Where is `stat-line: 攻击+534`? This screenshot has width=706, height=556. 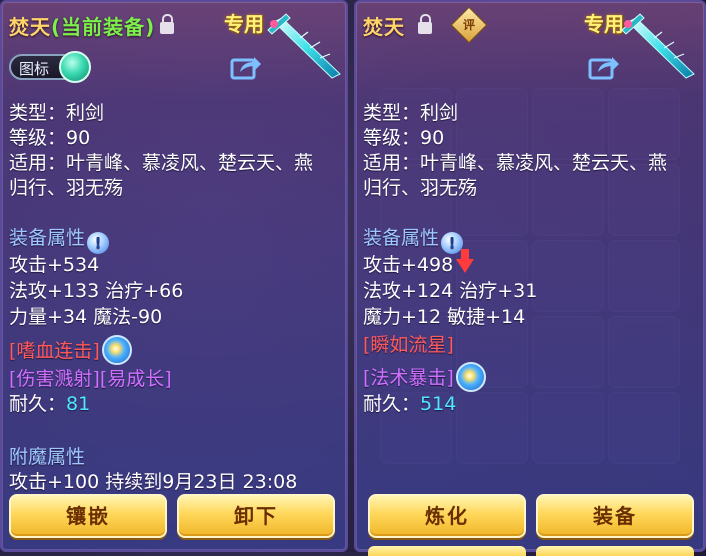
stat-line: 攻击+534 is located at coordinates (54, 265).